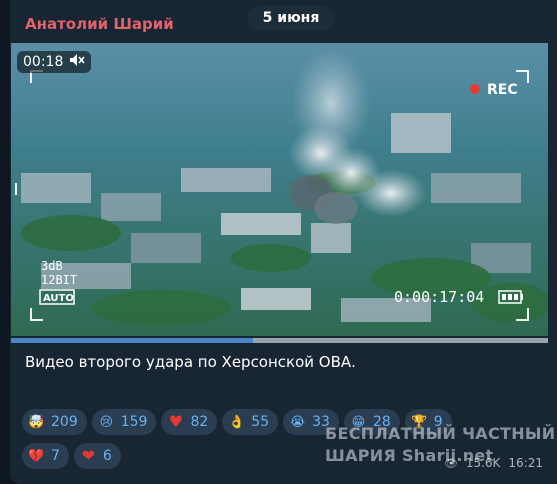 The width and height of the screenshot is (557, 484). What do you see at coordinates (279, 340) in the screenshot?
I see `video-progress-bar` at bounding box center [279, 340].